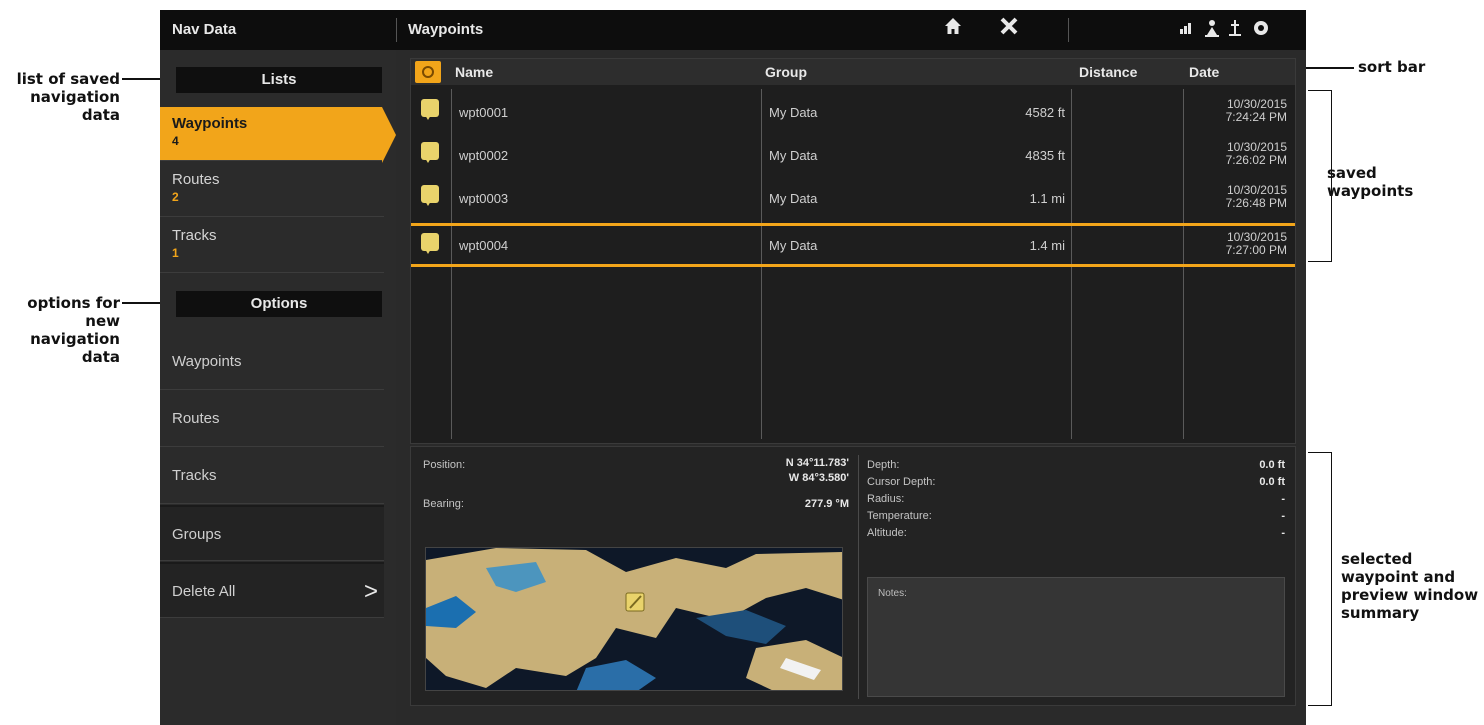 The height and width of the screenshot is (725, 1484). What do you see at coordinates (272, 476) in the screenshot?
I see `option-new-tracks: Tracks` at bounding box center [272, 476].